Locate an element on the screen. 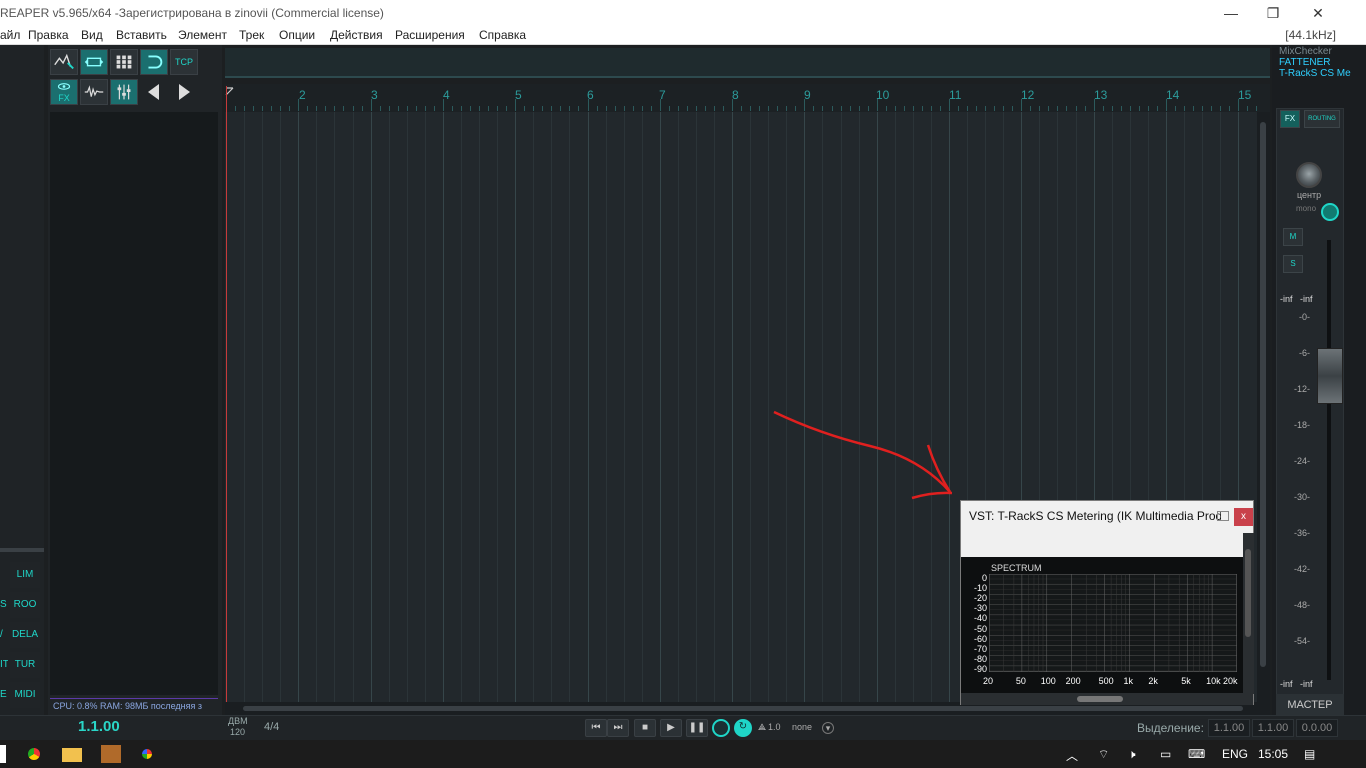 This screenshot has height=768, width=1366. ripple-edit-button is located at coordinates (94, 62).